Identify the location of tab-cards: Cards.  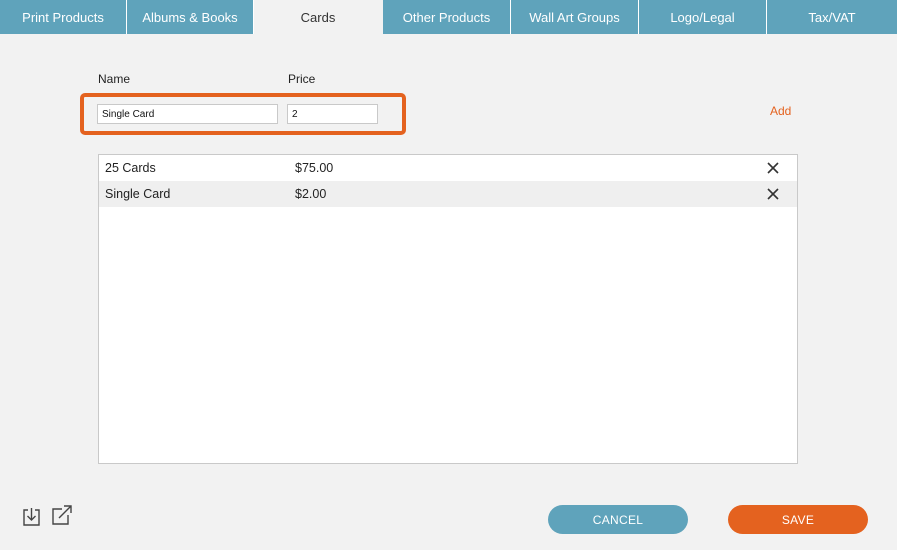
(318, 17).